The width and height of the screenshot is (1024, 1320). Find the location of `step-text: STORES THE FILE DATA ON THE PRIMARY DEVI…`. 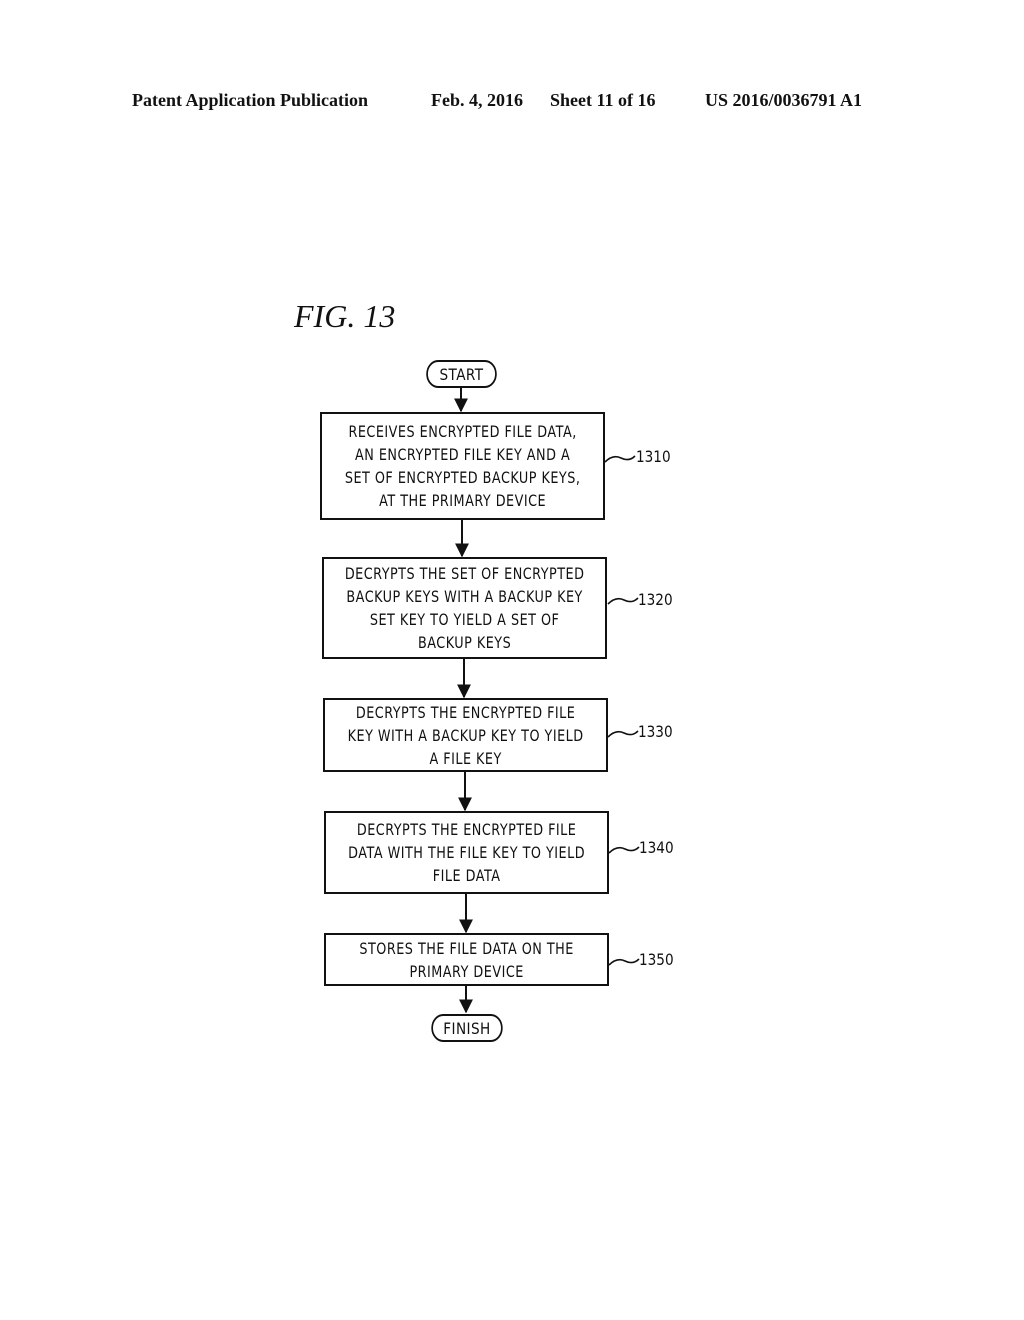

step-text: STORES THE FILE DATA ON THE PRIMARY DEVI… is located at coordinates (466, 959).